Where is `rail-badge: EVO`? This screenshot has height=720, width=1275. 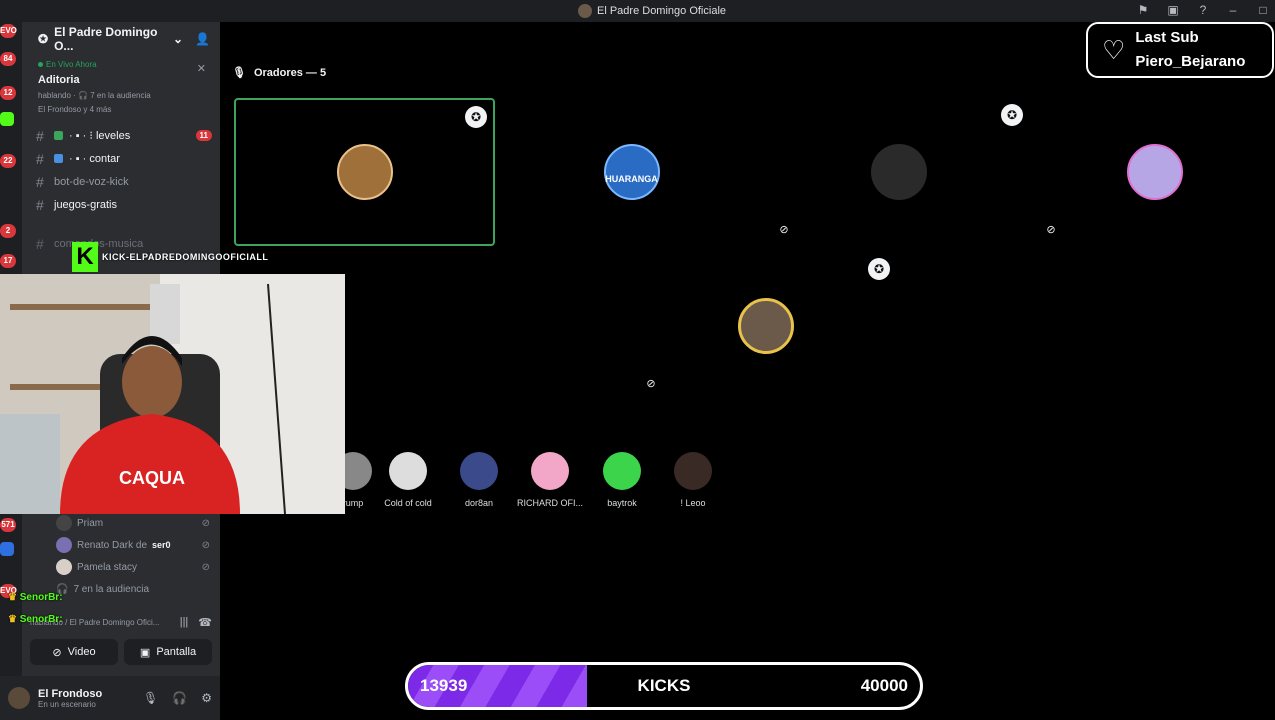
rail-badge: EVO is located at coordinates (8, 31).